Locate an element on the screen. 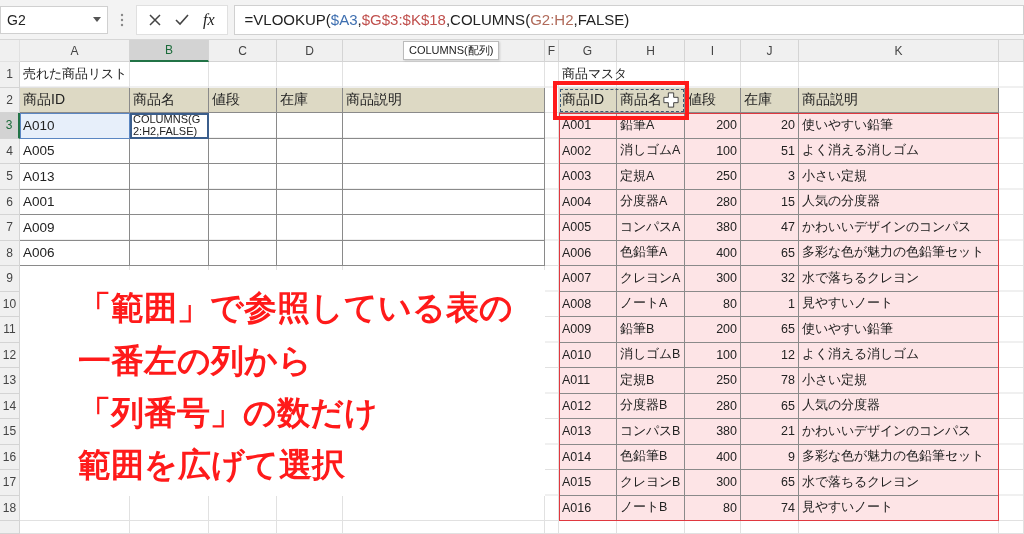  row-header: 18 is located at coordinates (10, 508).